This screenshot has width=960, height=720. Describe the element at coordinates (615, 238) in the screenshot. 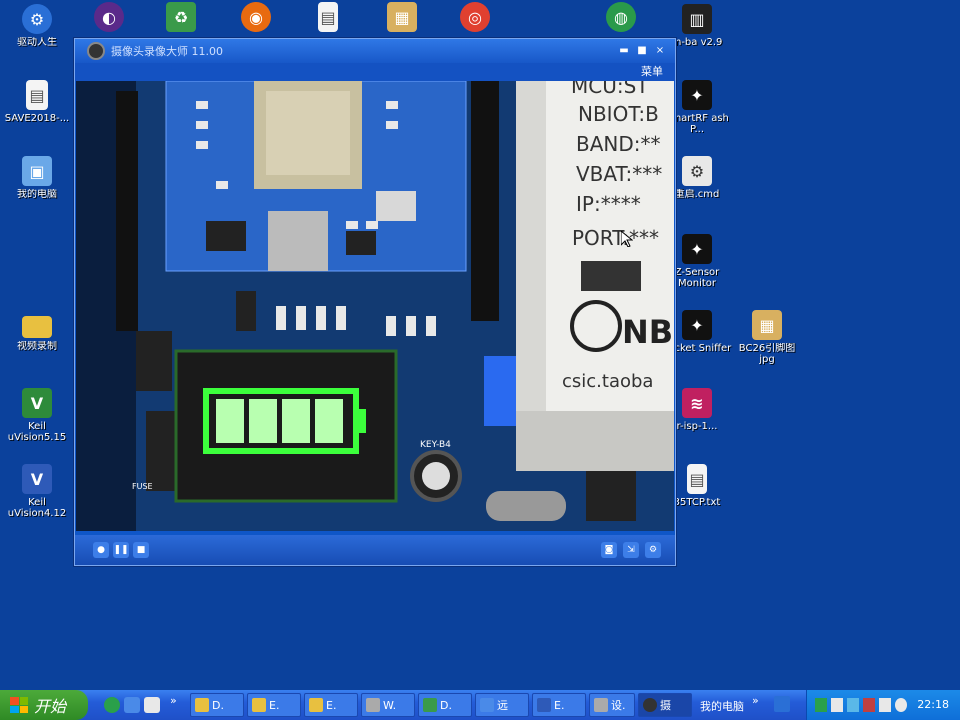

I see `eink-line-5: PORT:***` at that location.